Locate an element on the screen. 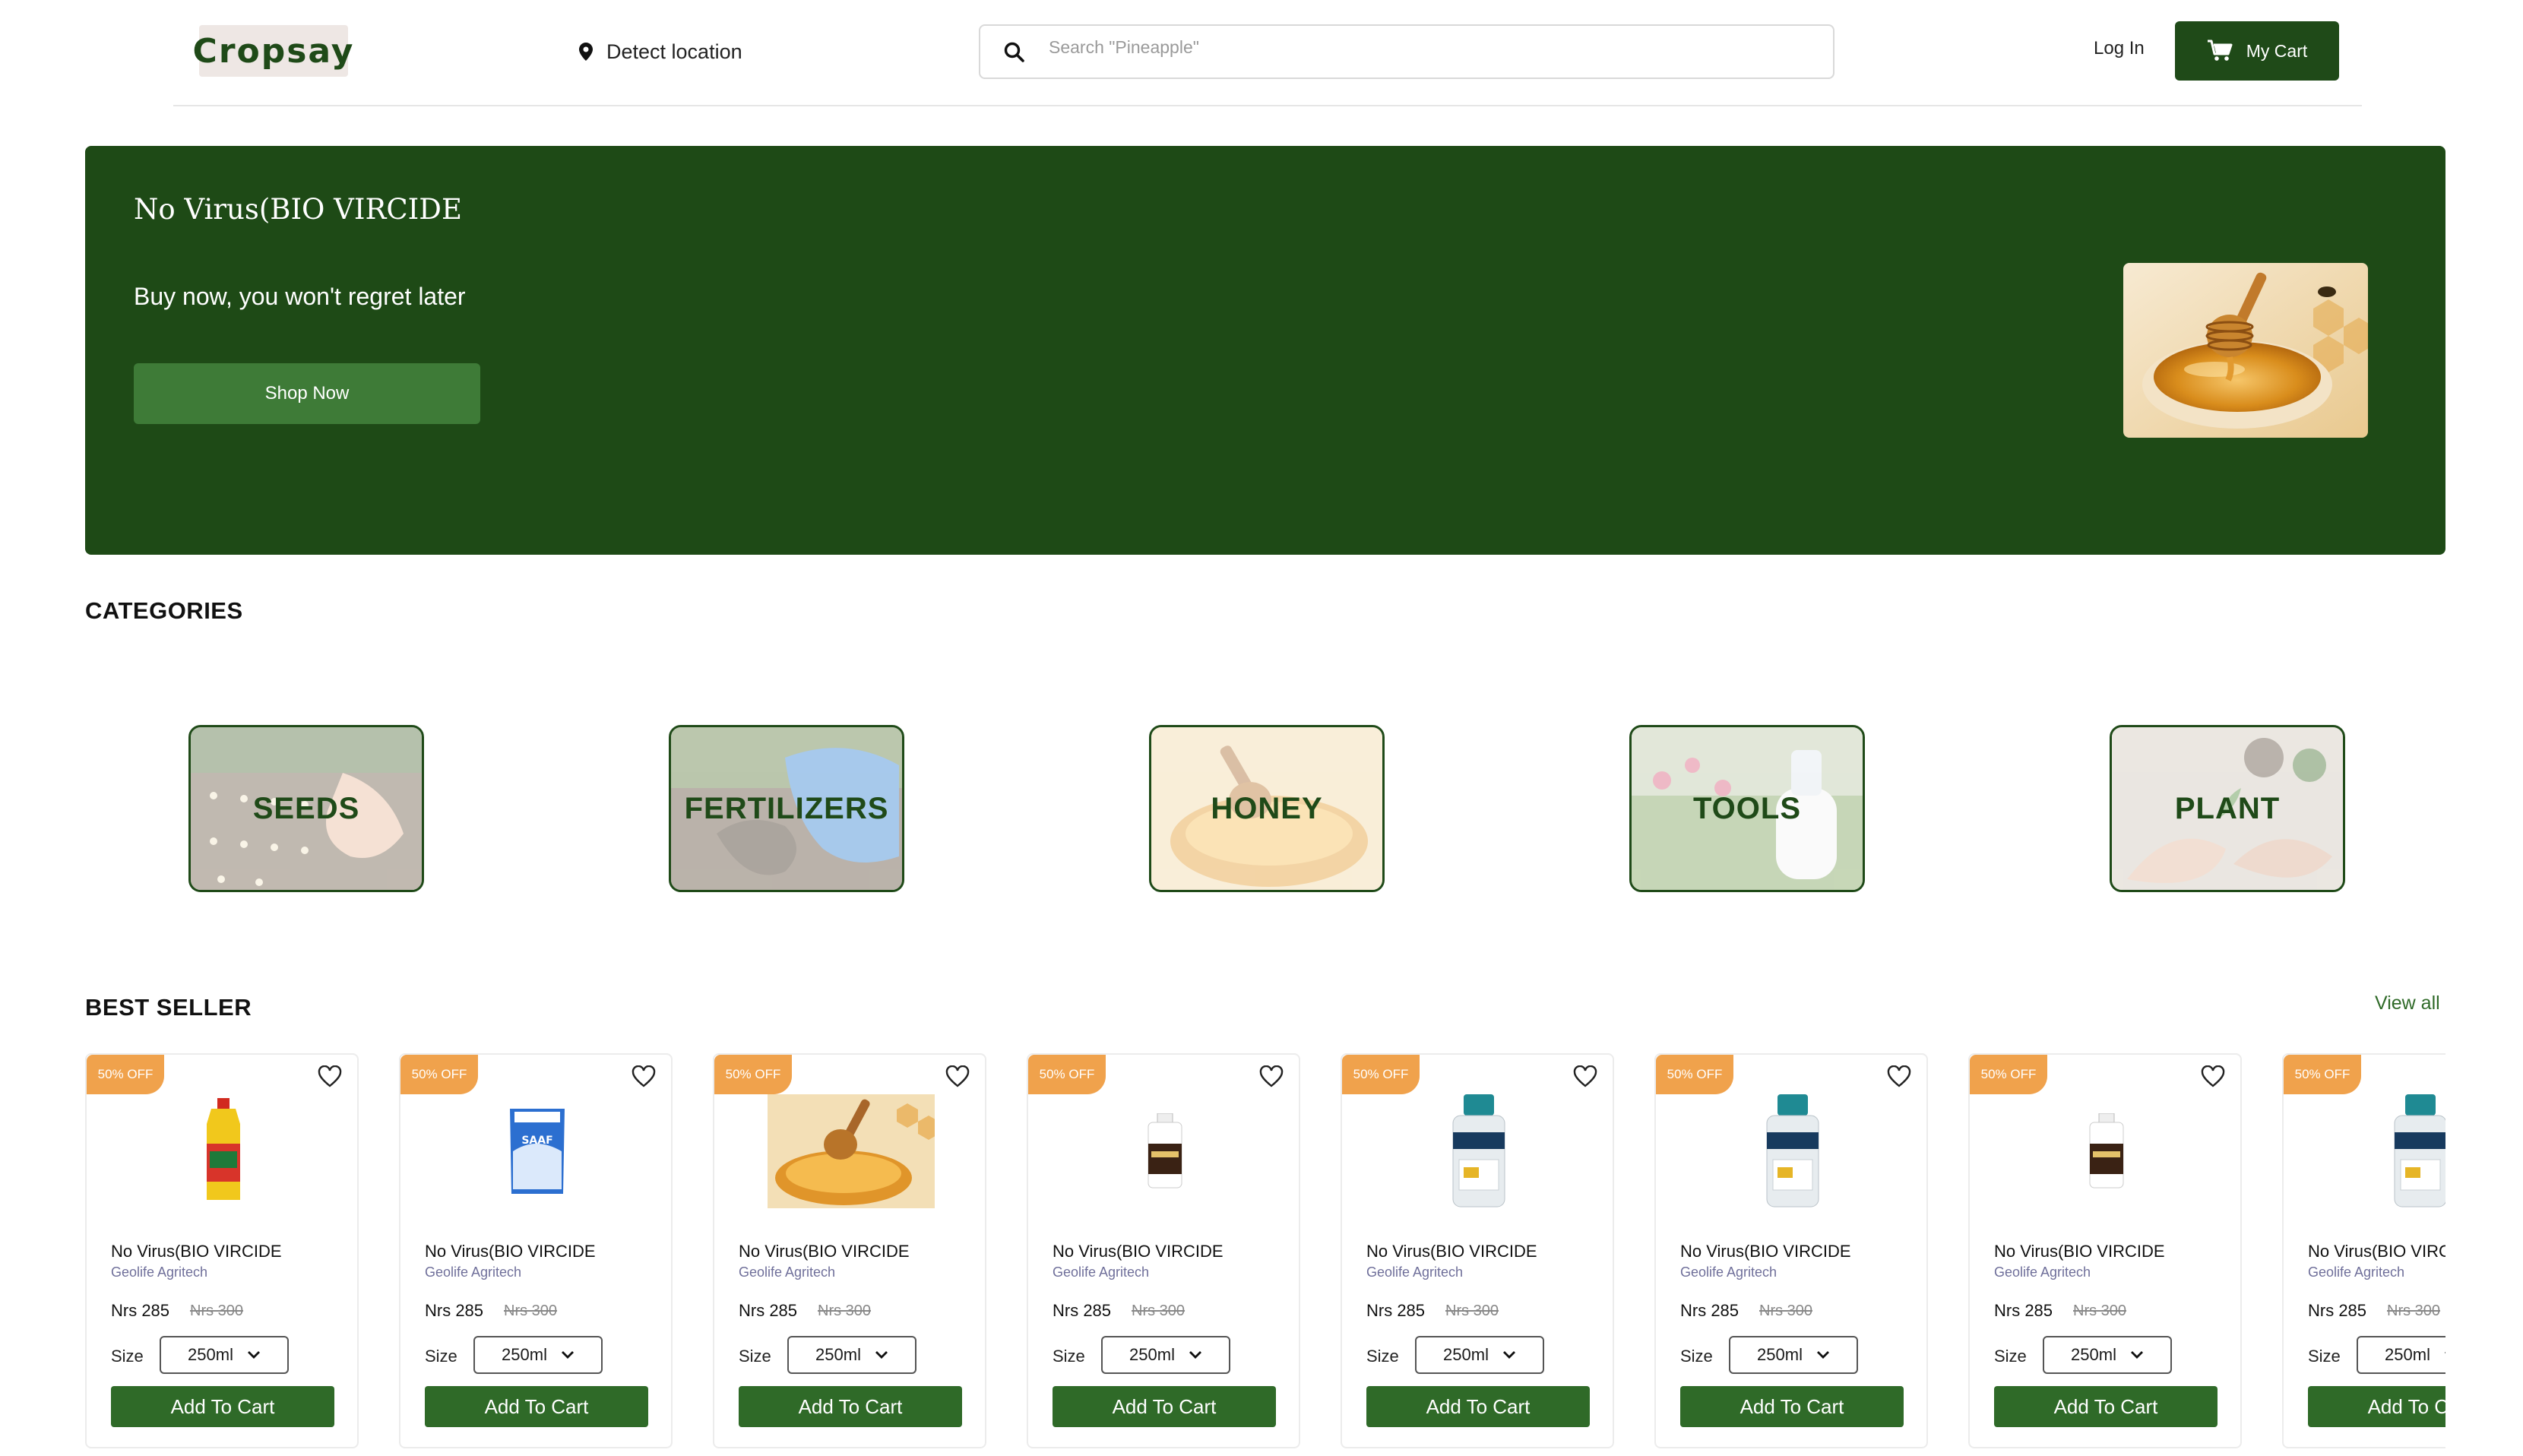 This screenshot has height=1456, width=2523. detect-location-label: Detect location is located at coordinates (674, 51).